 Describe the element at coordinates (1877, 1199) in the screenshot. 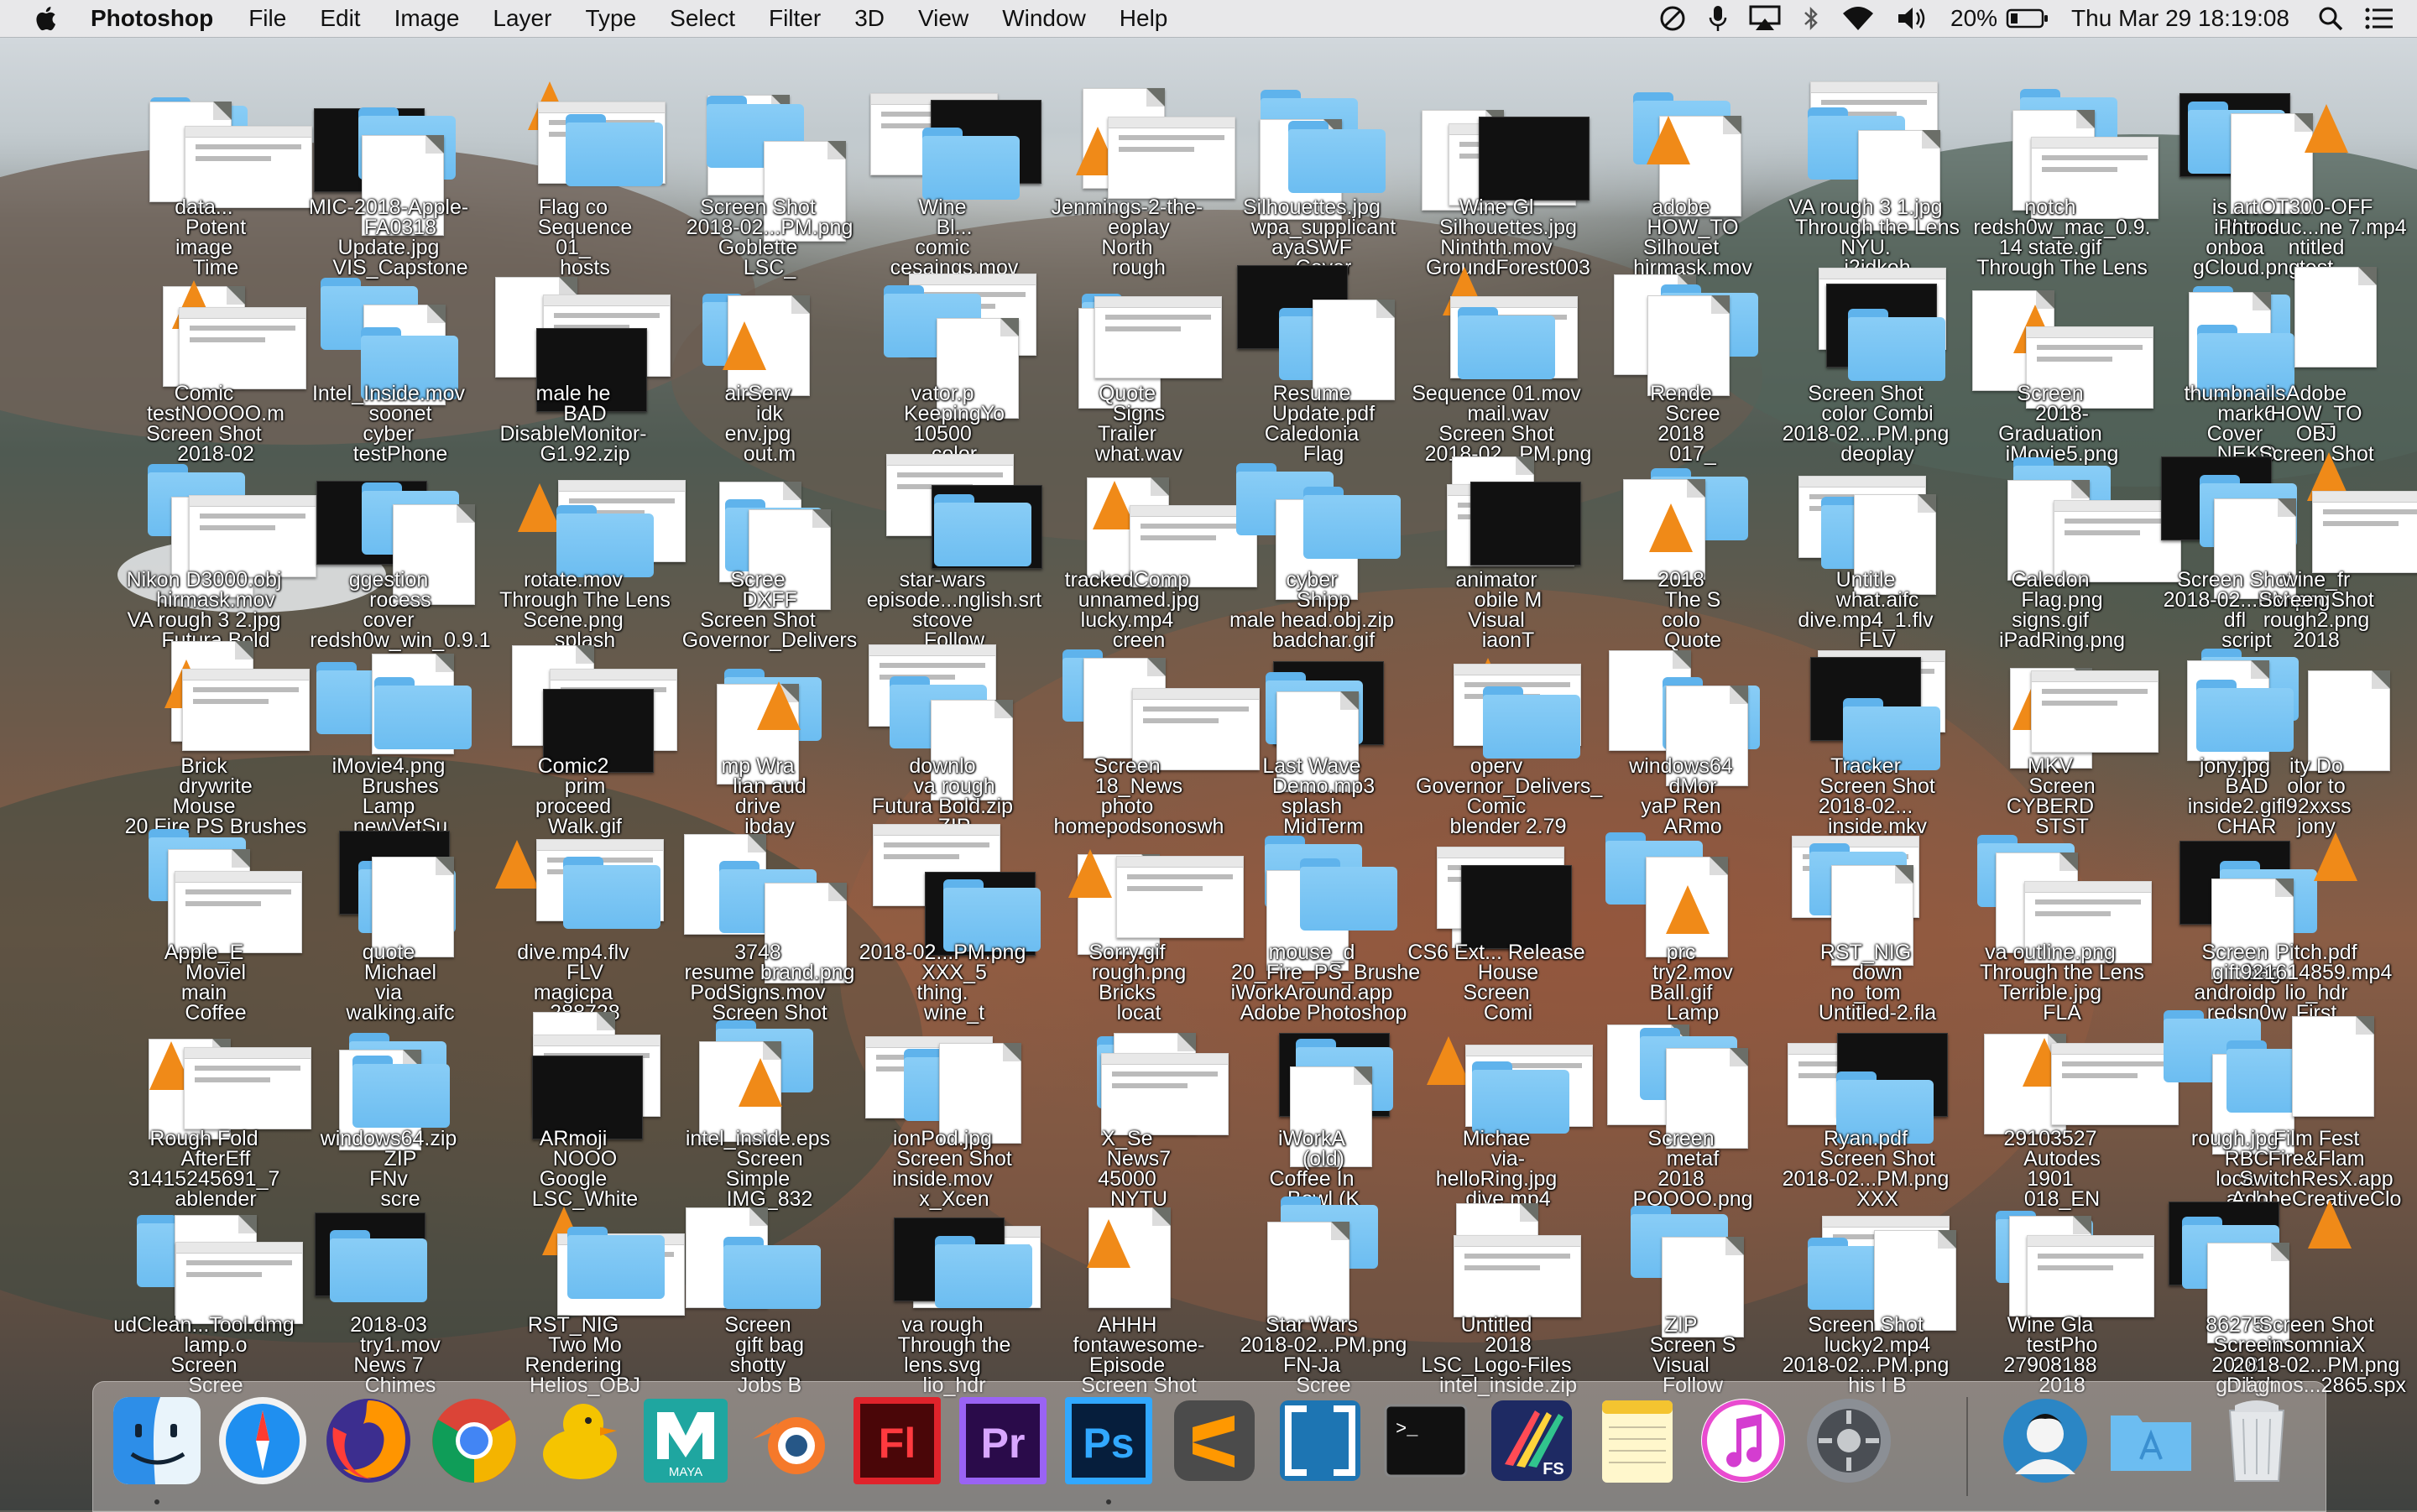

I see `desktop-icon-label: XXX` at that location.